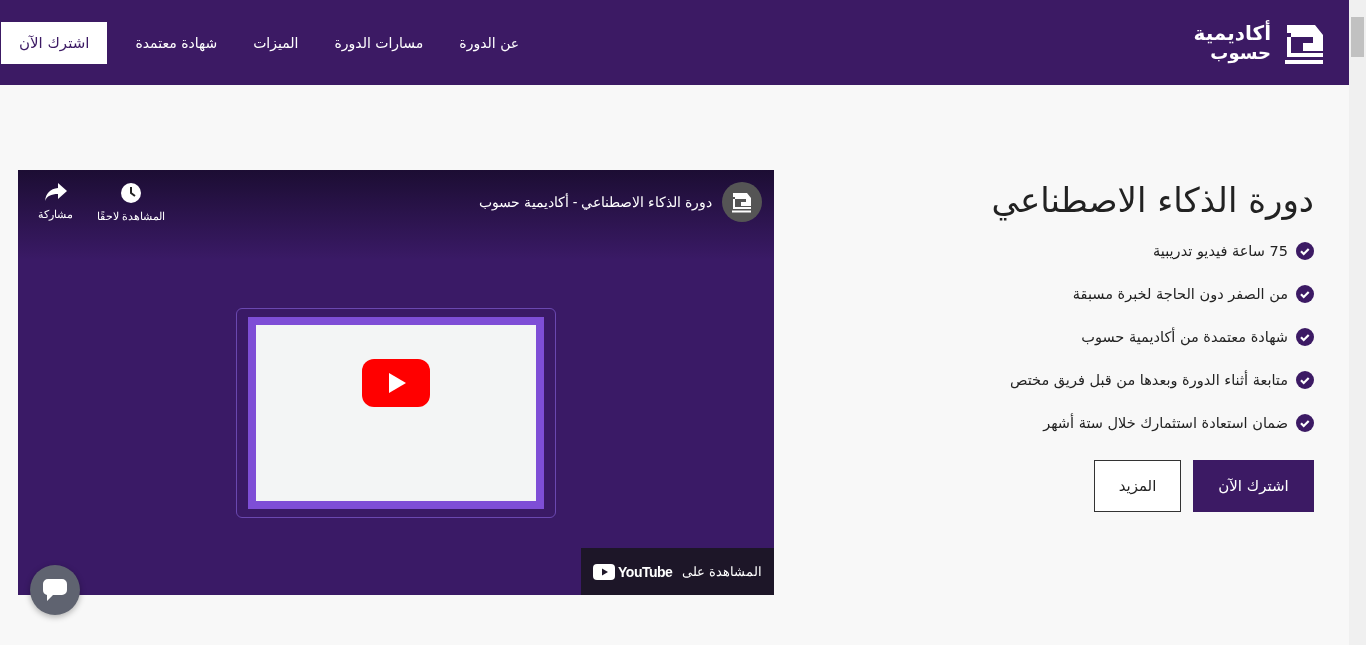 The image size is (1366, 645). I want to click on feature-text: متابعة أثناء الدورة وبعدها من قبل فريق مختص, so click(1148, 380).